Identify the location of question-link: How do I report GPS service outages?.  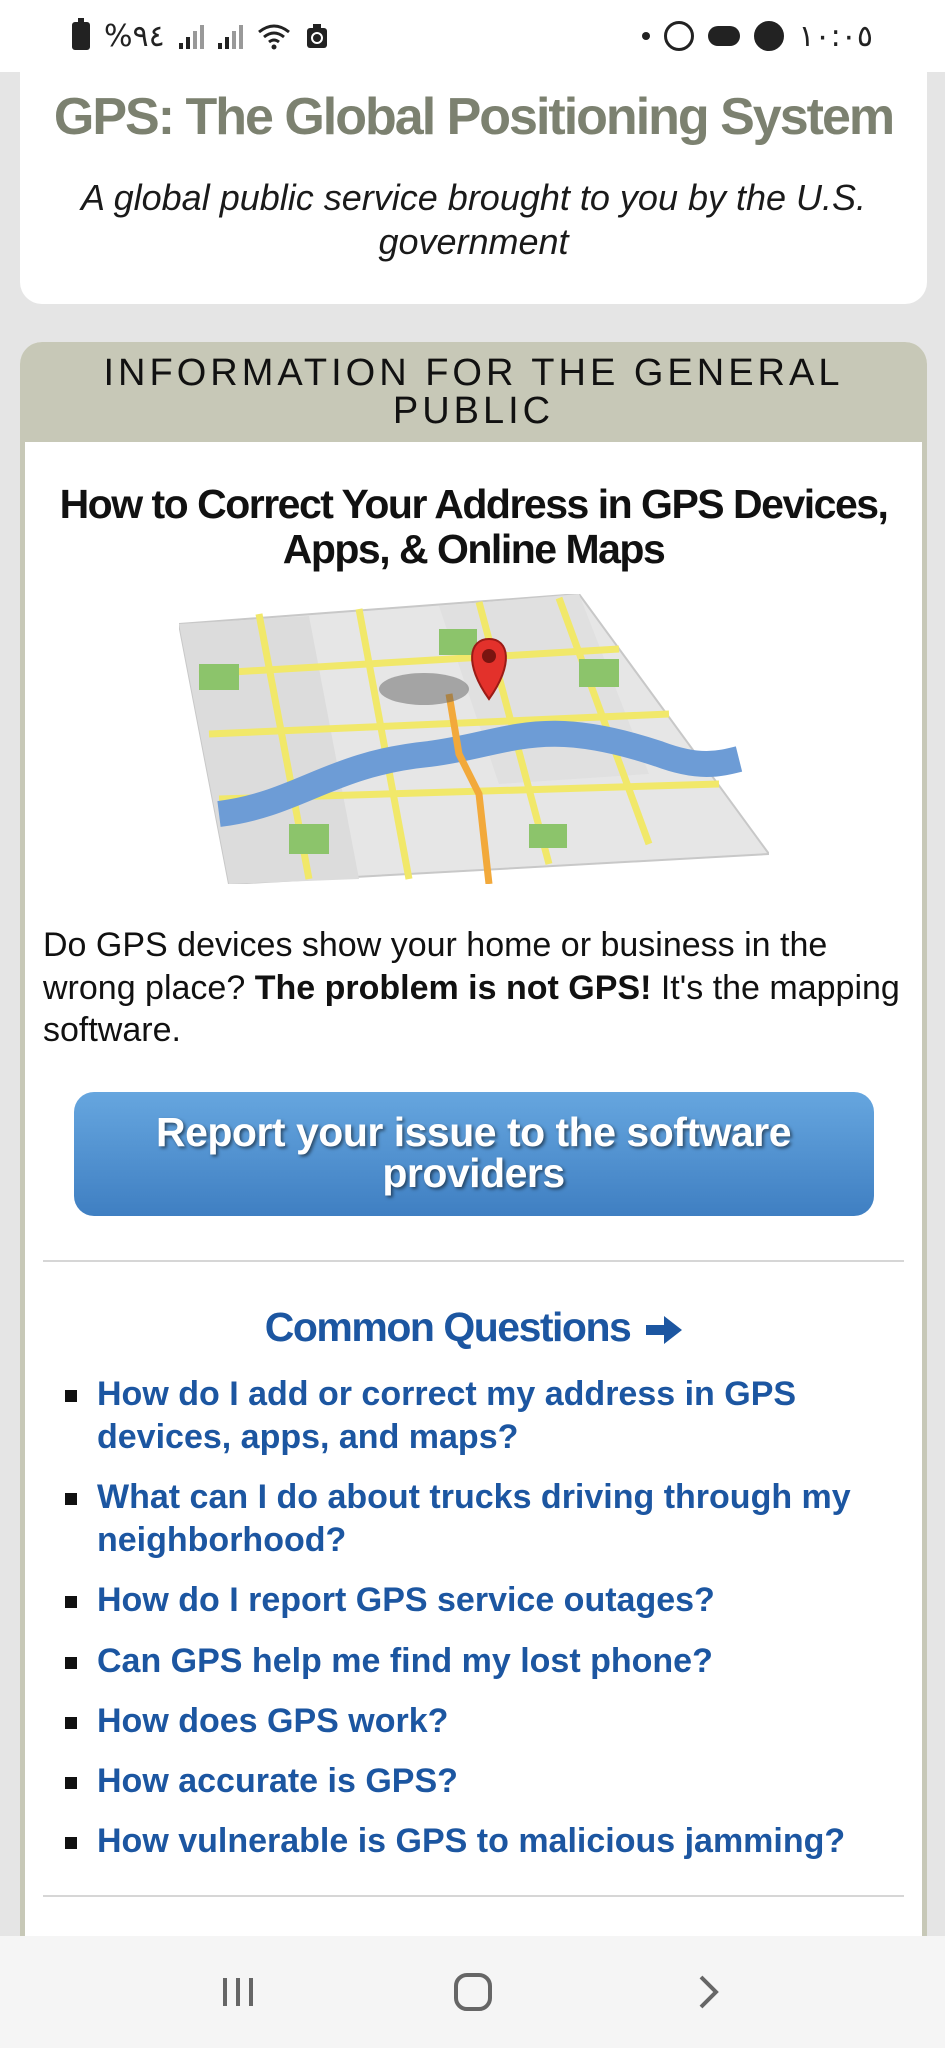
(484, 1600).